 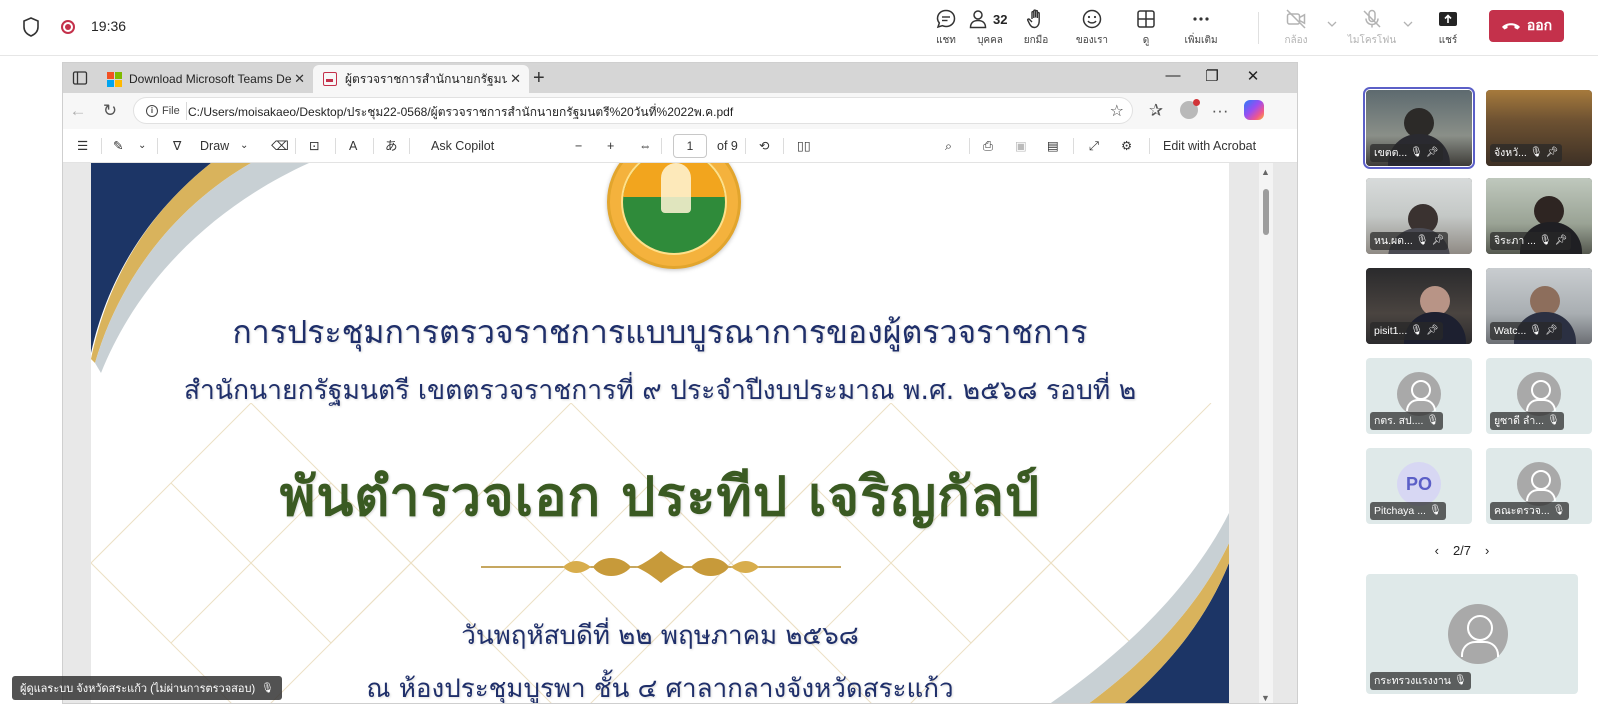 What do you see at coordinates (804, 146) in the screenshot?
I see `page-view-icon: ▯▯` at bounding box center [804, 146].